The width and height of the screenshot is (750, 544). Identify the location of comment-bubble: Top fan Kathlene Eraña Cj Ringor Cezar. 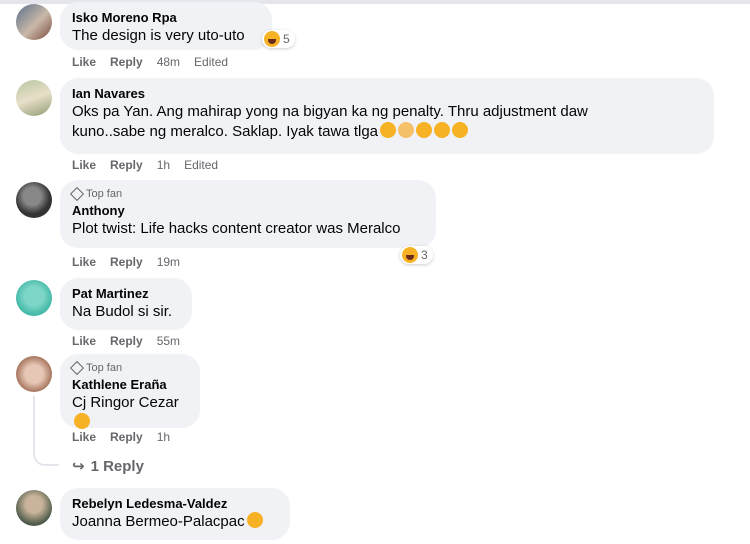
(130, 391).